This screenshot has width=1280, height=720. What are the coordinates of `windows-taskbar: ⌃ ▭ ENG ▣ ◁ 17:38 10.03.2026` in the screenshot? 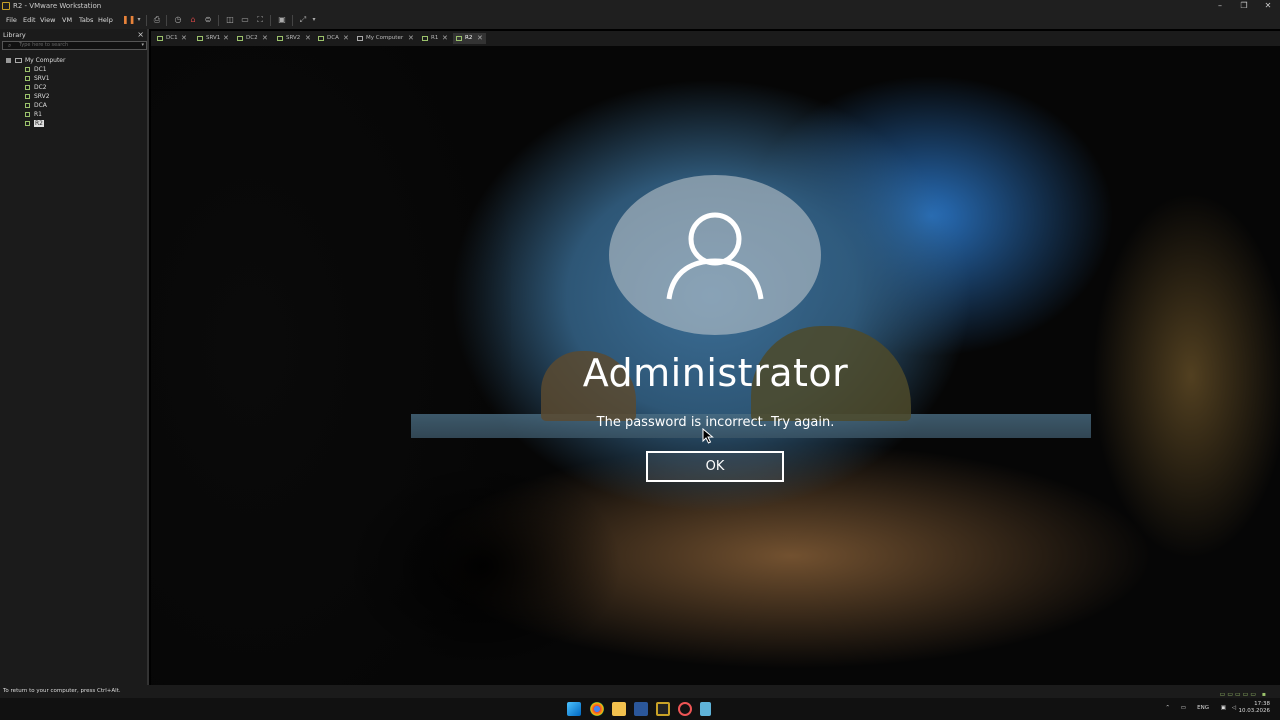 It's located at (640, 709).